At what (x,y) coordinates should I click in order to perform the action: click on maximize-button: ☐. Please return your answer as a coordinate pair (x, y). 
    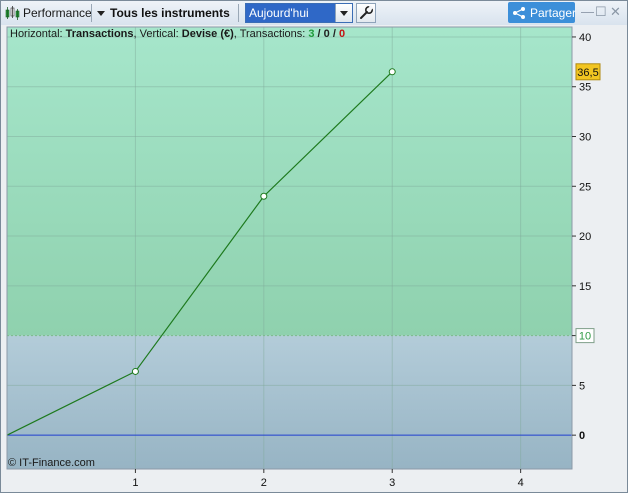
    Looking at the image, I should click on (601, 12).